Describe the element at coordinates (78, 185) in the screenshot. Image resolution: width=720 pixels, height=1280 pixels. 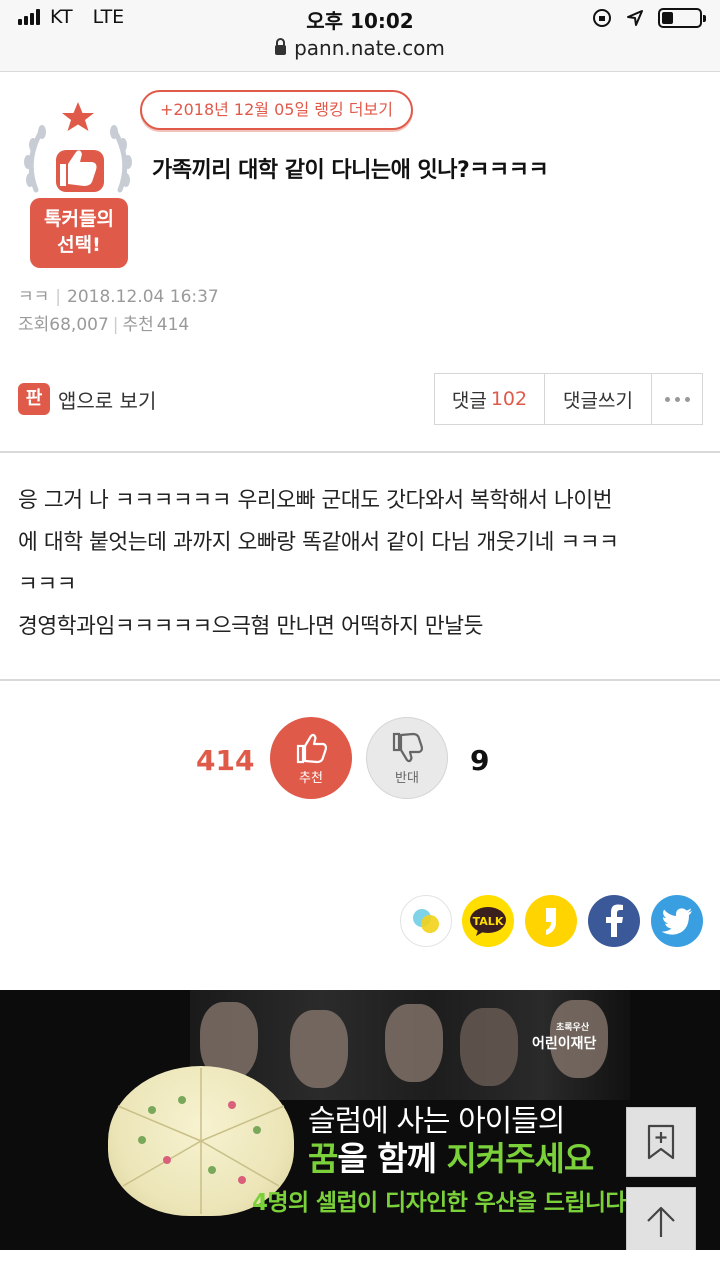
I see `talker-choice-badge: 톡커들의 선택!` at that location.